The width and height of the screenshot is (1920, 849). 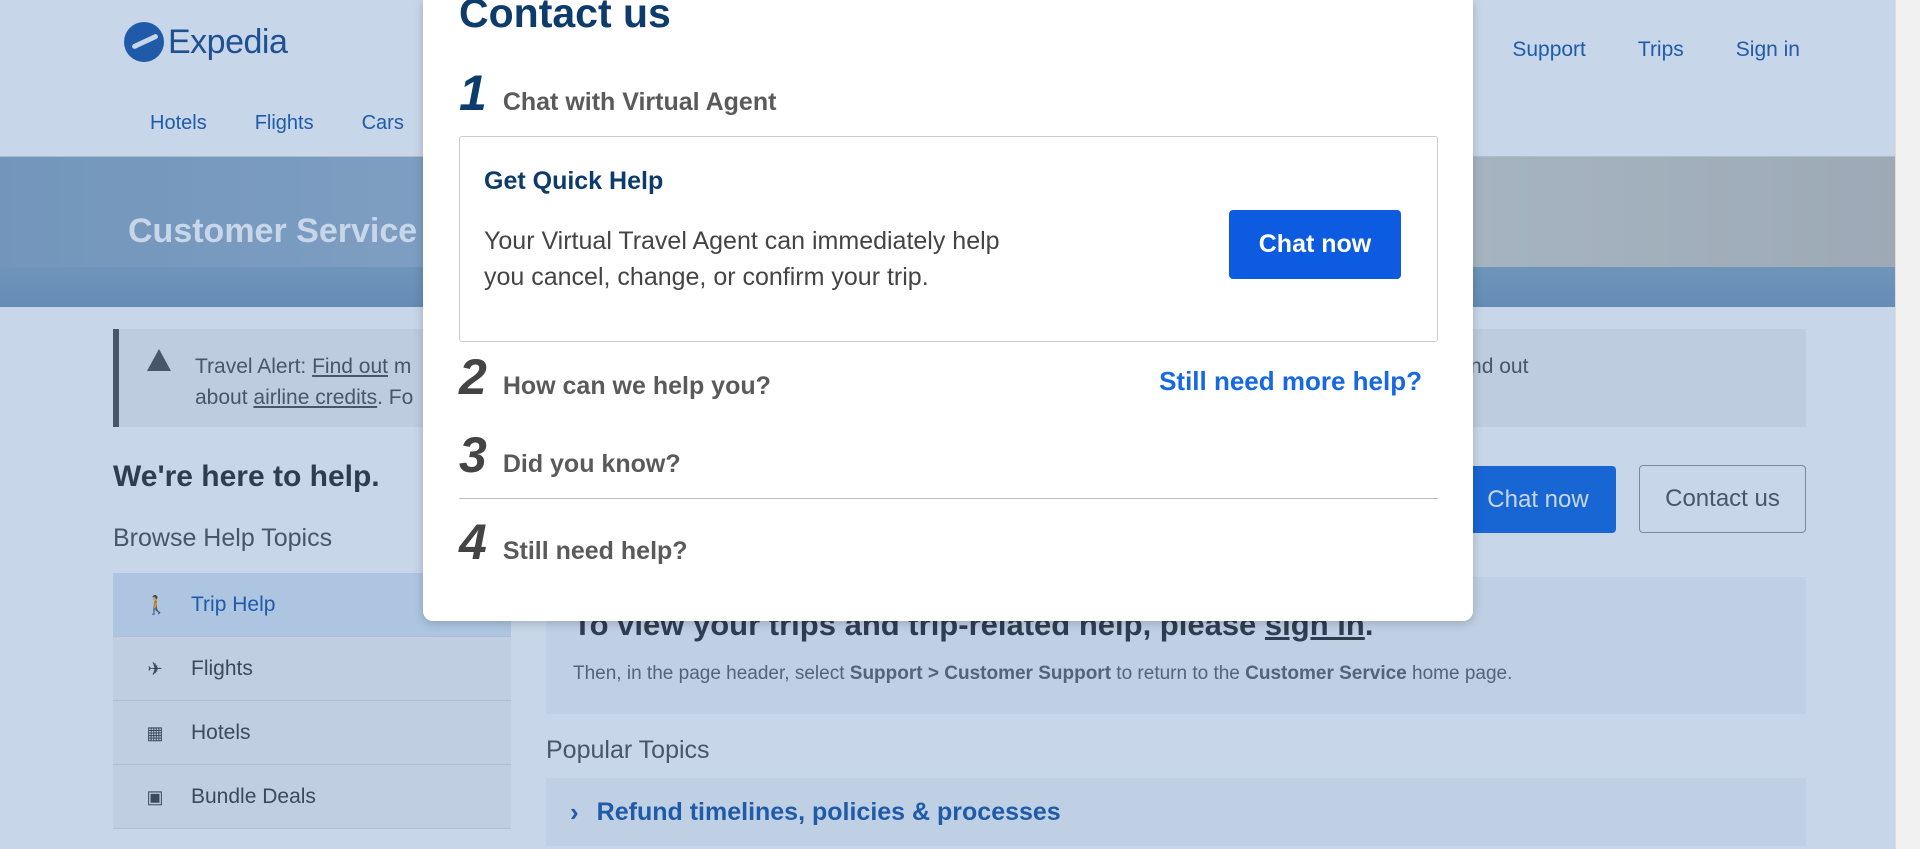 I want to click on step-label: Still need help?, so click(x=595, y=551).